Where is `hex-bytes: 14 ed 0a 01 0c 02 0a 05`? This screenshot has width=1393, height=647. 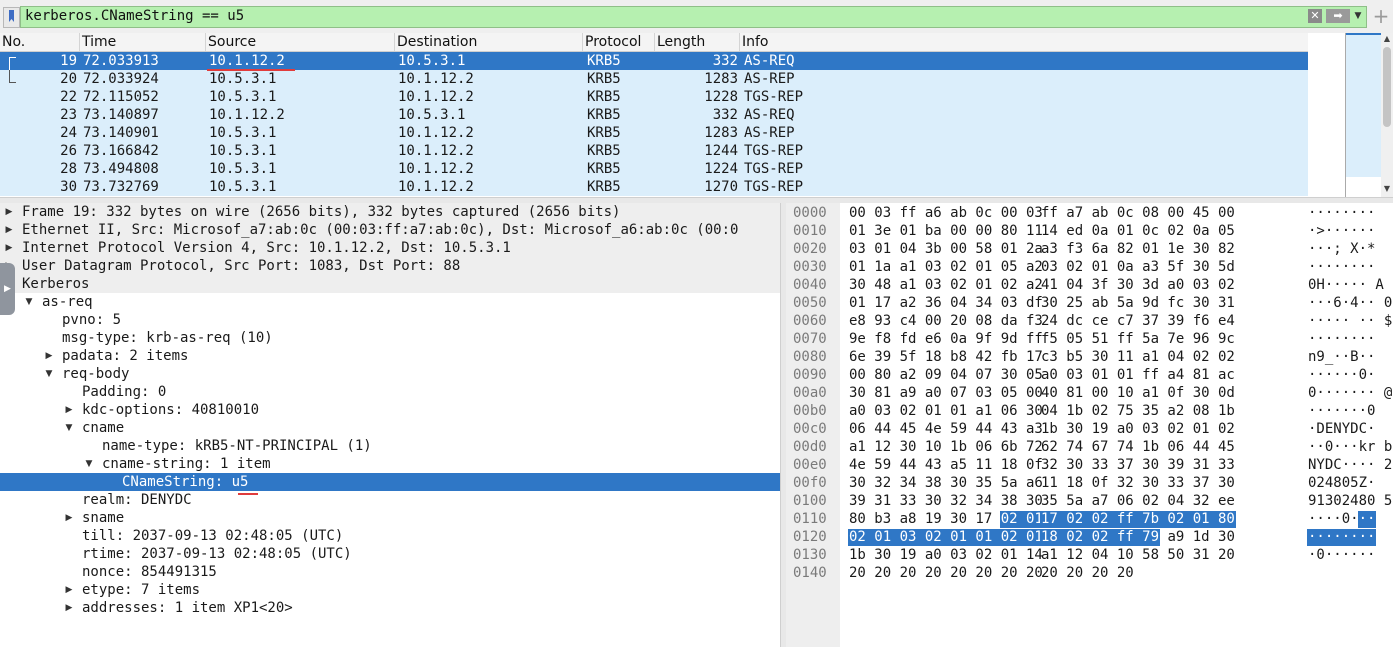
hex-bytes: 14 ed 0a 01 0c 02 0a 05 is located at coordinates (1138, 231).